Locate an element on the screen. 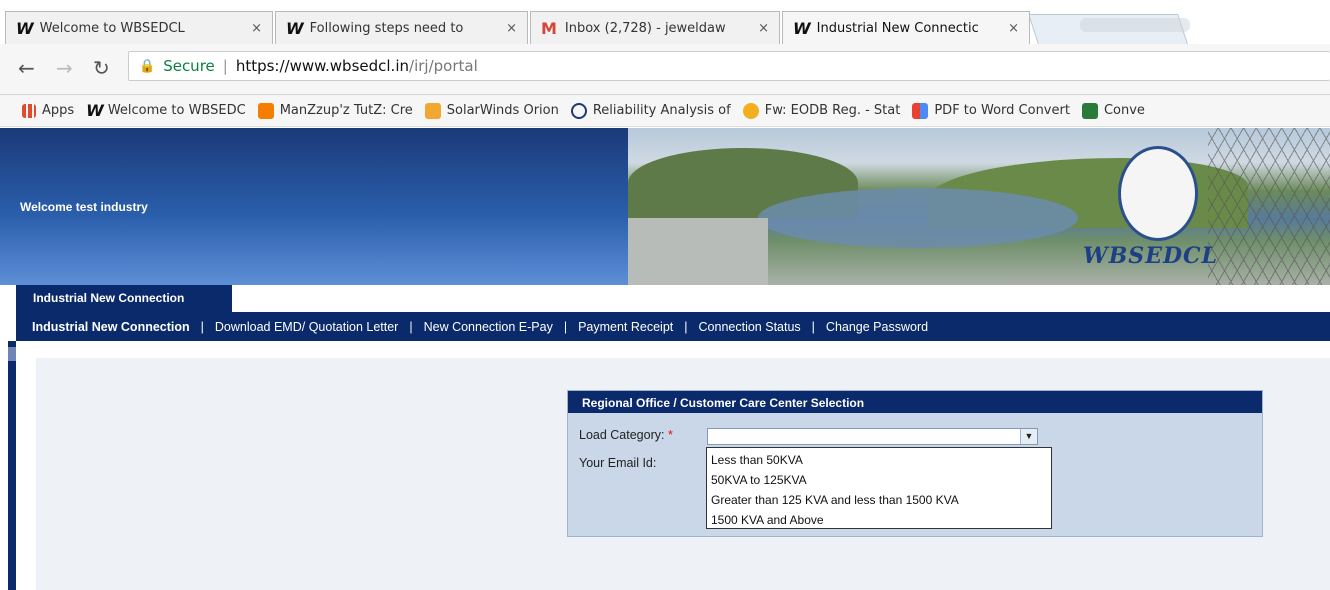  nav-new-connection-epay: New Connection E-Pay is located at coordinates (488, 327).